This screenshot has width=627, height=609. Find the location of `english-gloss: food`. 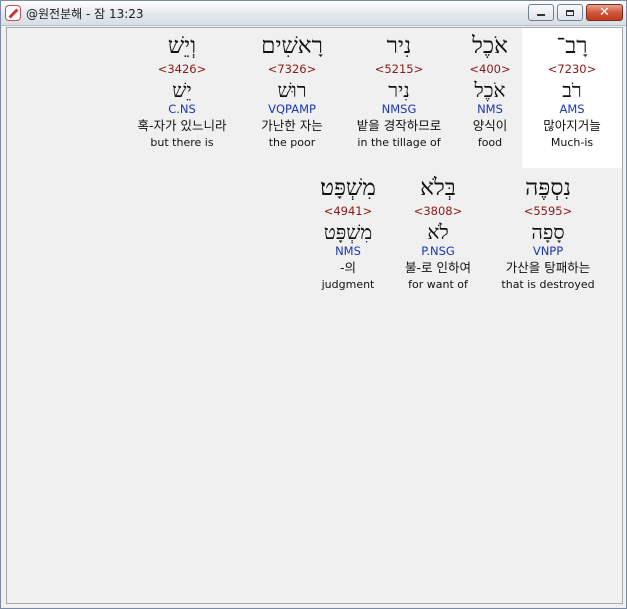

english-gloss: food is located at coordinates (490, 142).